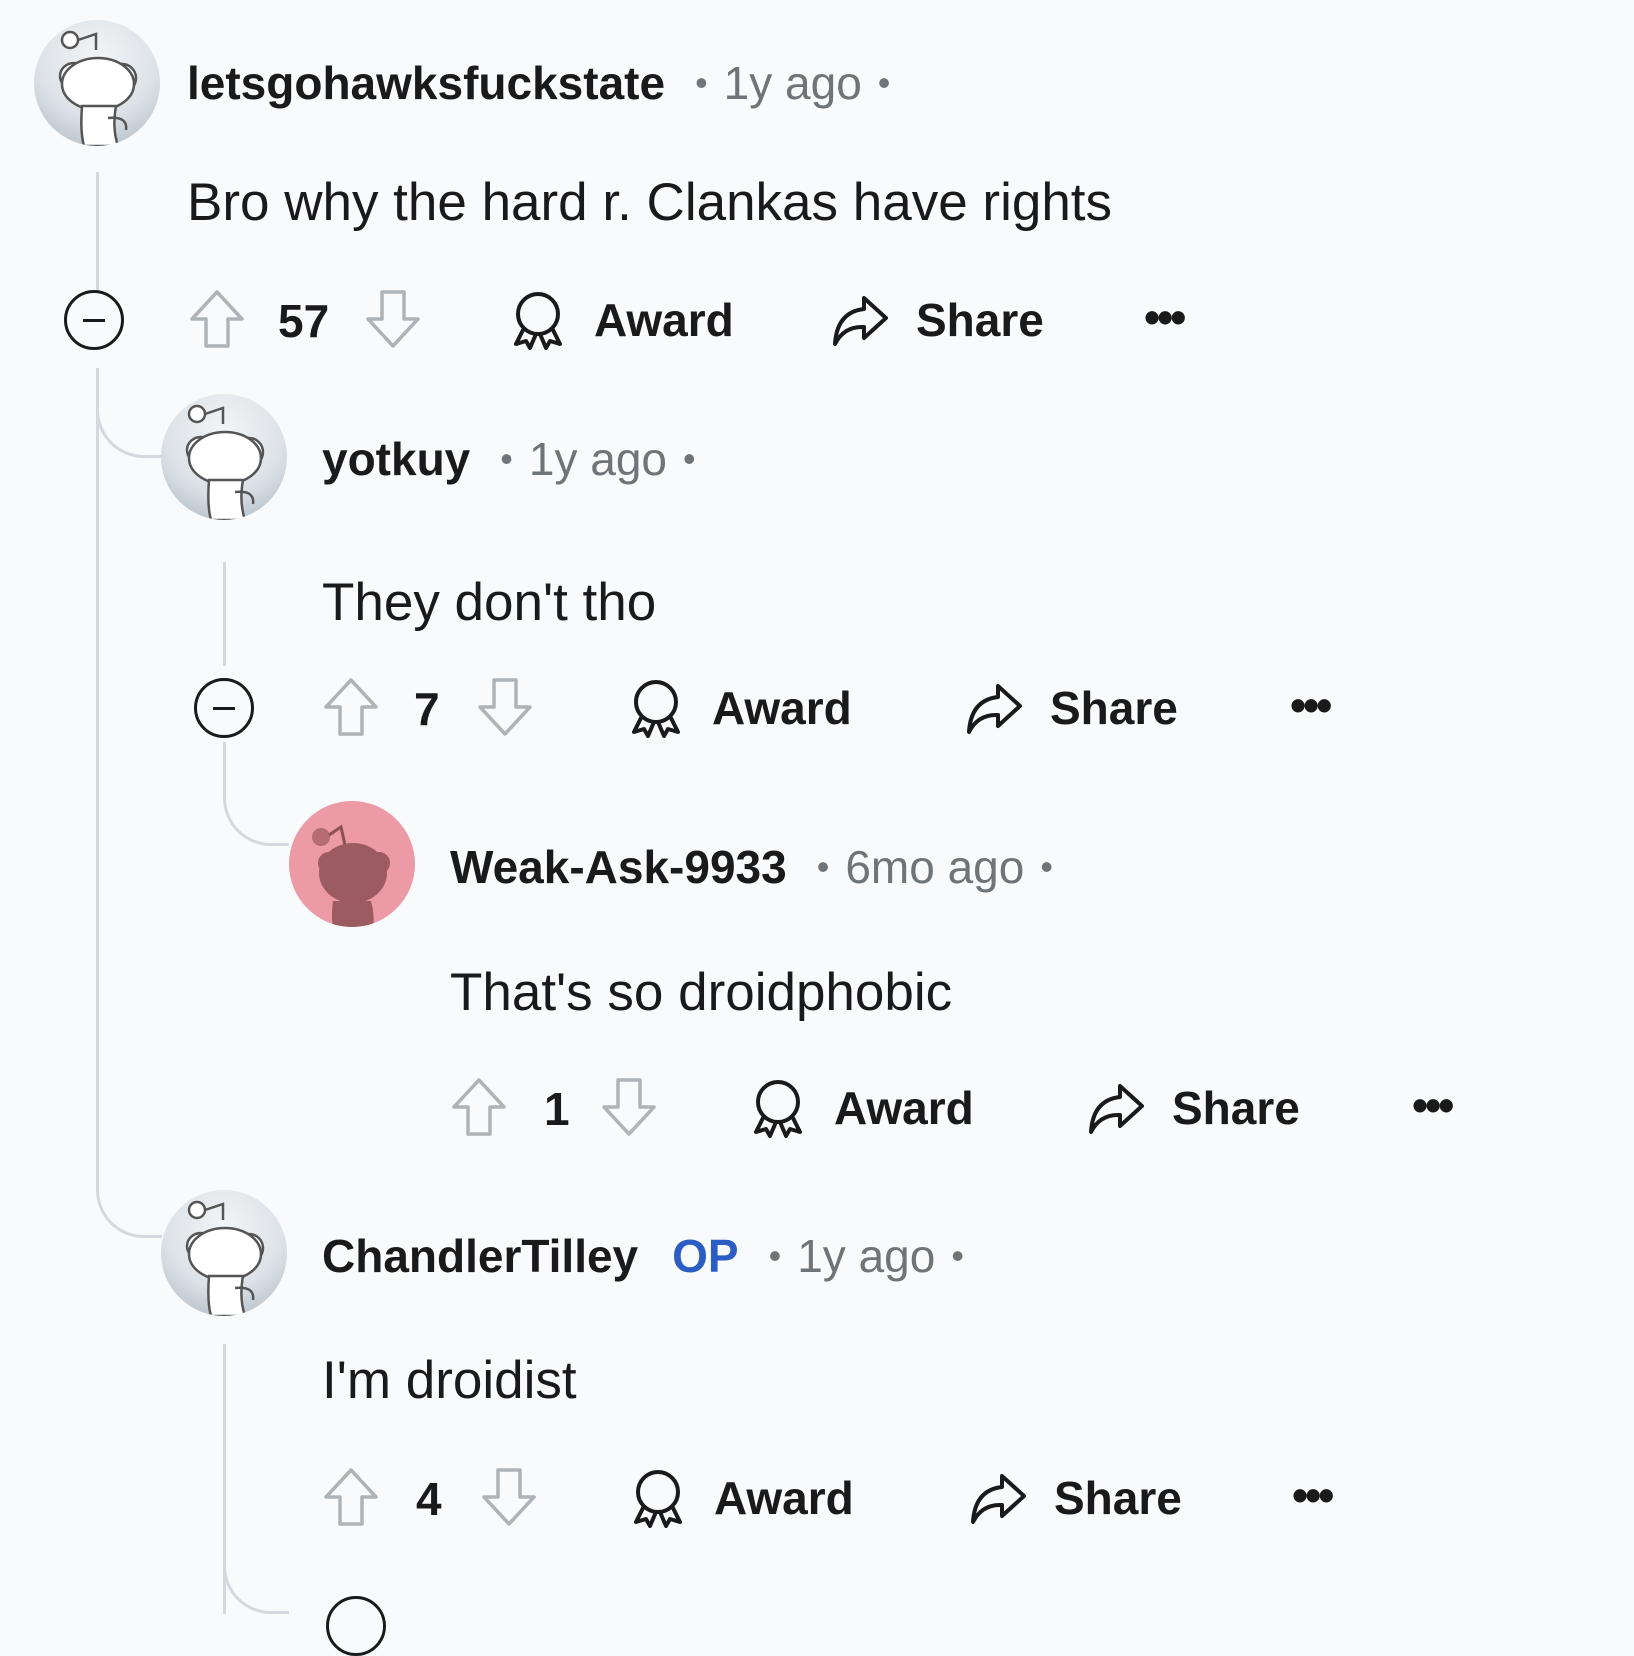 The height and width of the screenshot is (1656, 1634). What do you see at coordinates (427, 709) in the screenshot?
I see `vote-count: 7` at bounding box center [427, 709].